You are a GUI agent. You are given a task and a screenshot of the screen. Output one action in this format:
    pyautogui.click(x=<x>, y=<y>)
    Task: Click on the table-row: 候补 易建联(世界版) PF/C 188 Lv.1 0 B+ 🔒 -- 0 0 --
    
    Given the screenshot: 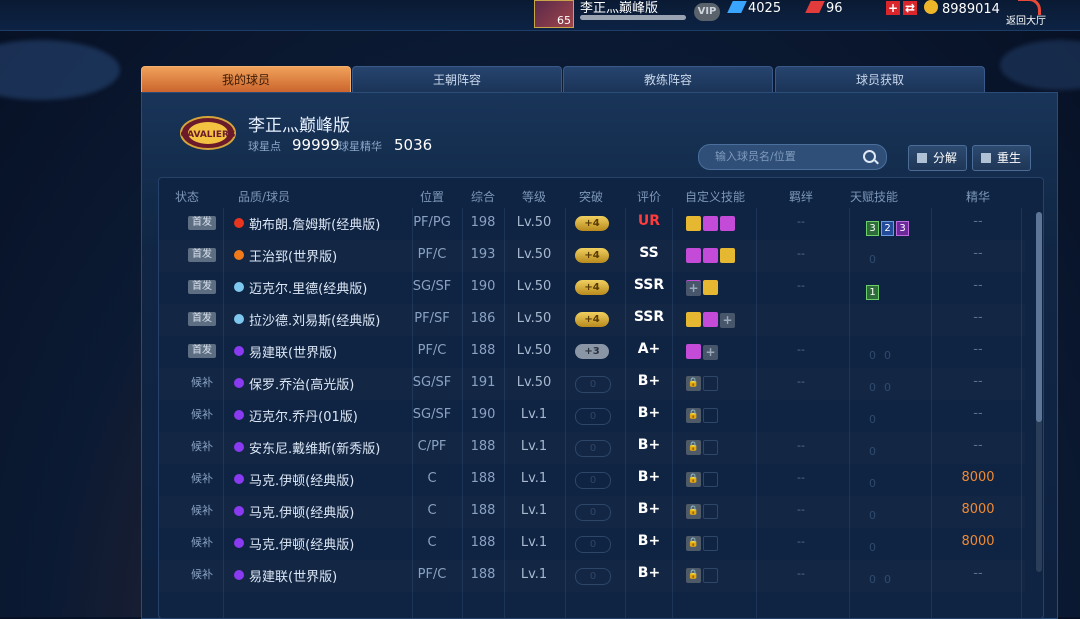 What is the action you would take?
    pyautogui.click(x=592, y=576)
    